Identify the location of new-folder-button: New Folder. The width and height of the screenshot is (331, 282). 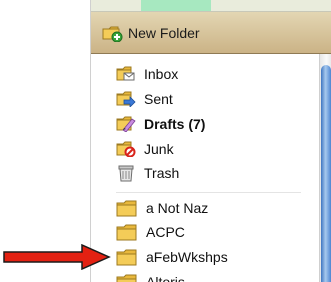
(151, 33).